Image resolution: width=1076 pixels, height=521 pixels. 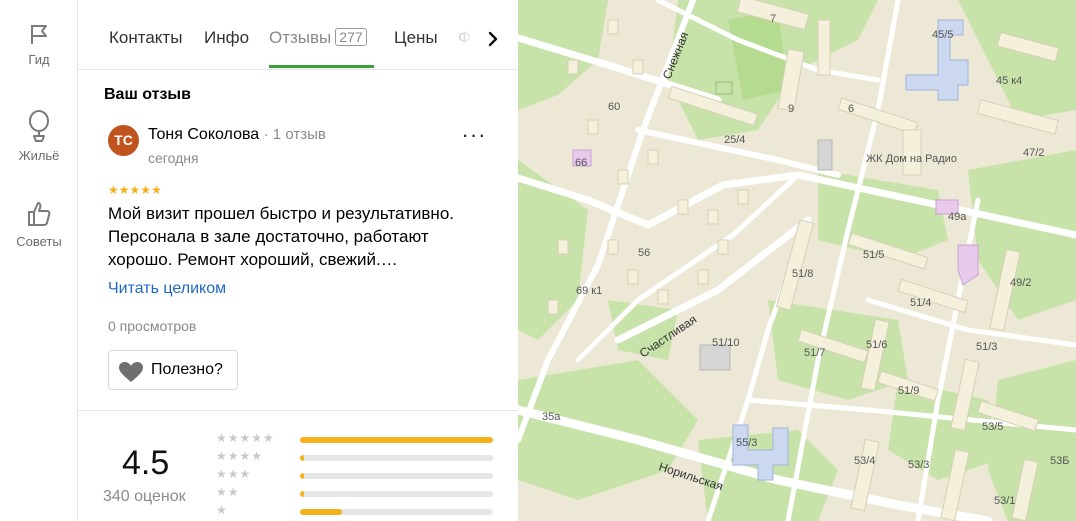 I want to click on distribution-stars: ★, so click(x=222, y=510).